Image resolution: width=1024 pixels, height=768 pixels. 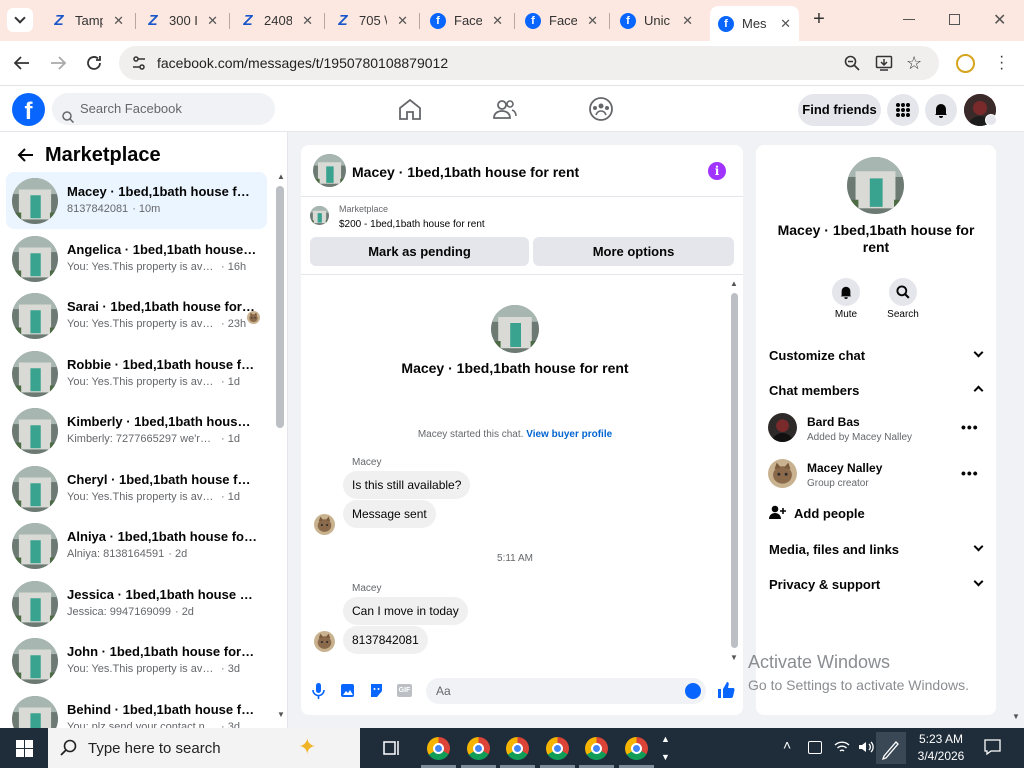 I want to click on member-name: Bard Bas, so click(x=833, y=422).